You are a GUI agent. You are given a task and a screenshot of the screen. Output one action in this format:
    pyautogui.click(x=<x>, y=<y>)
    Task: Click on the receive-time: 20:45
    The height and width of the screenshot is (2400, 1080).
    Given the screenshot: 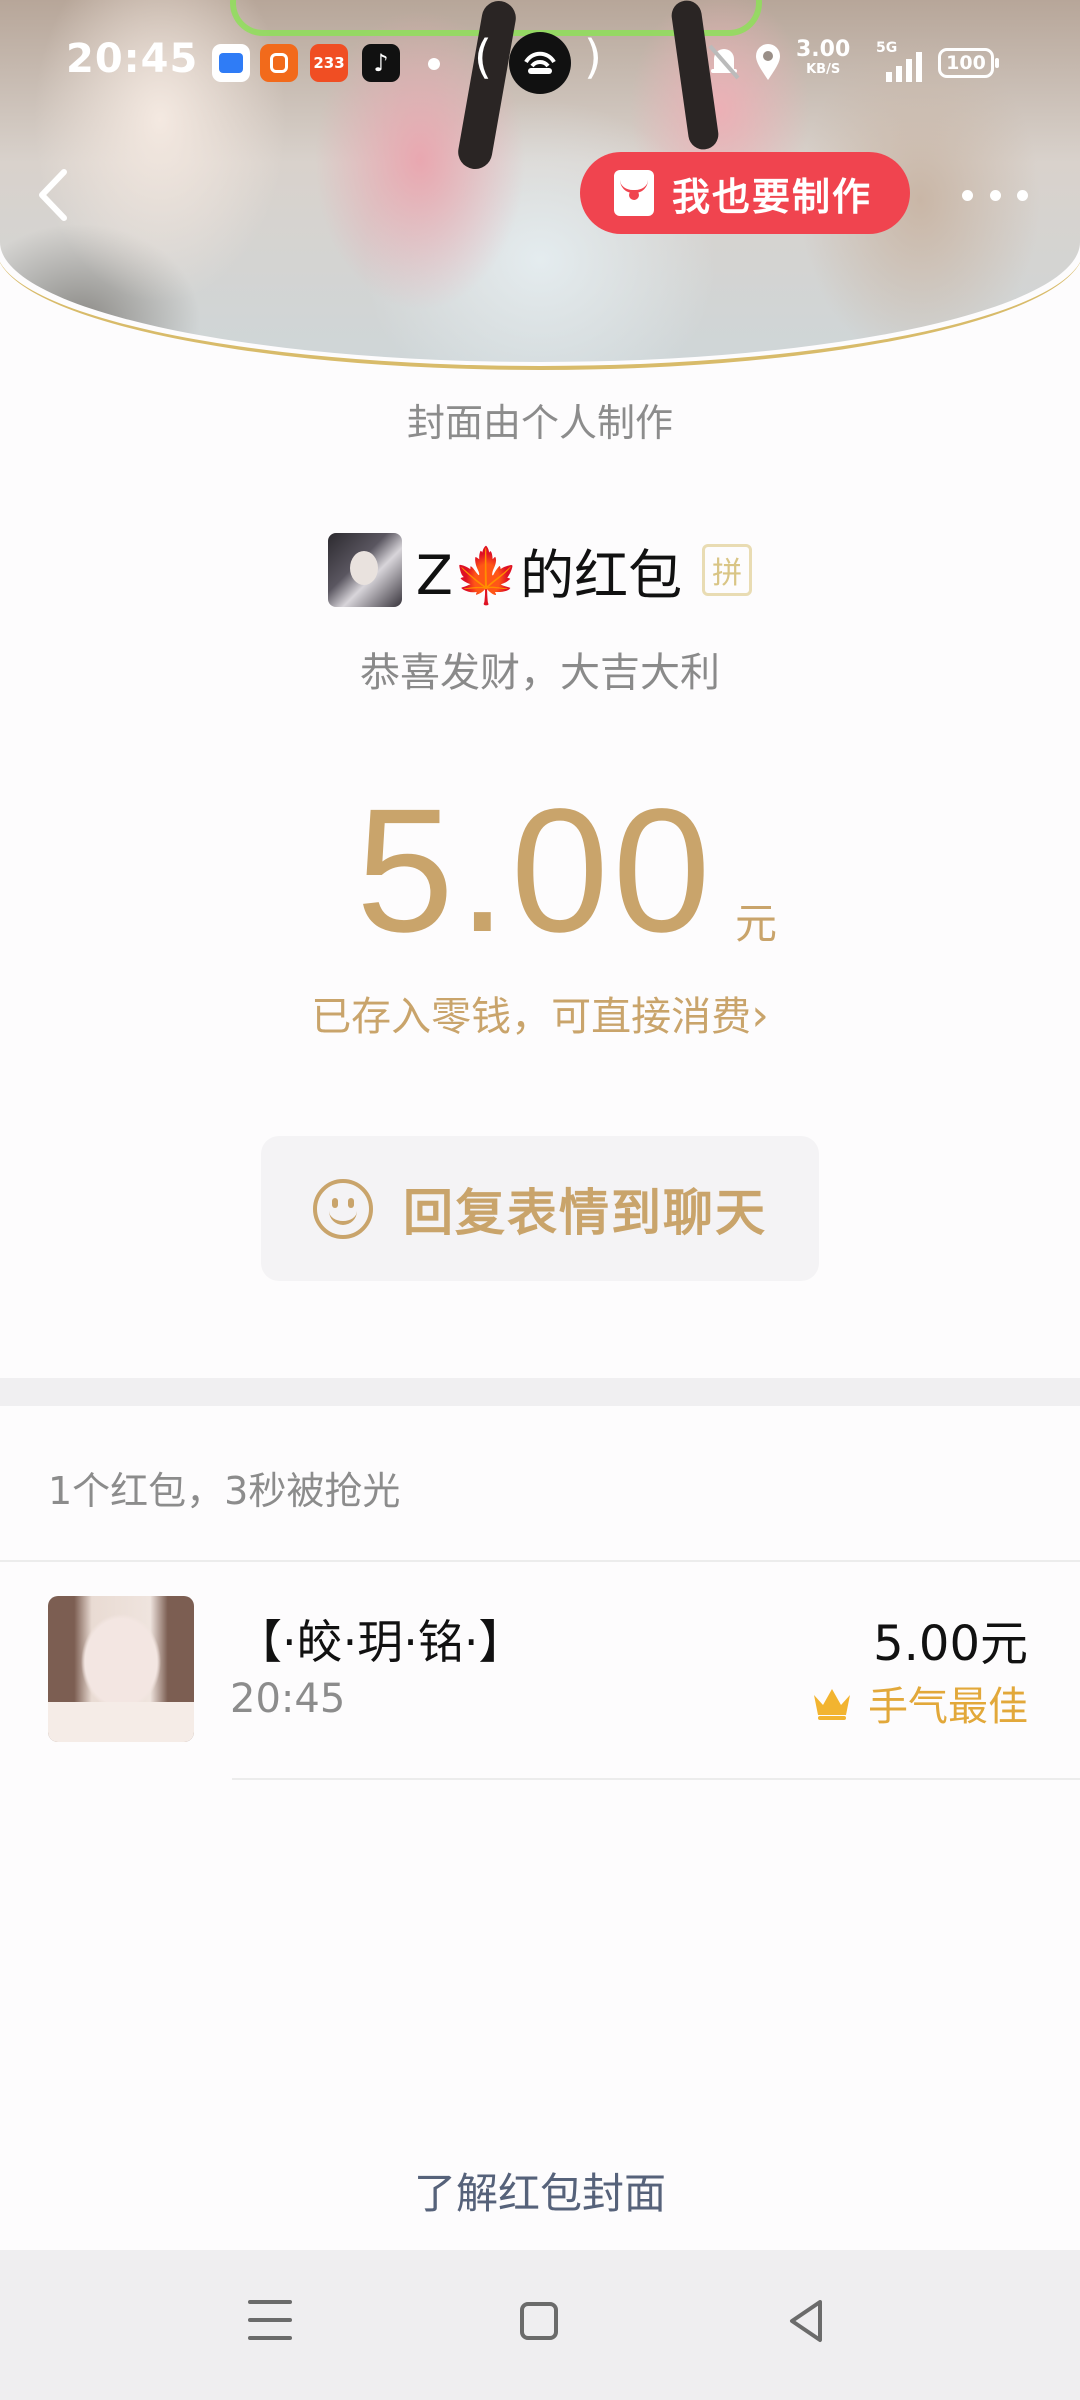 What is the action you would take?
    pyautogui.click(x=288, y=1699)
    